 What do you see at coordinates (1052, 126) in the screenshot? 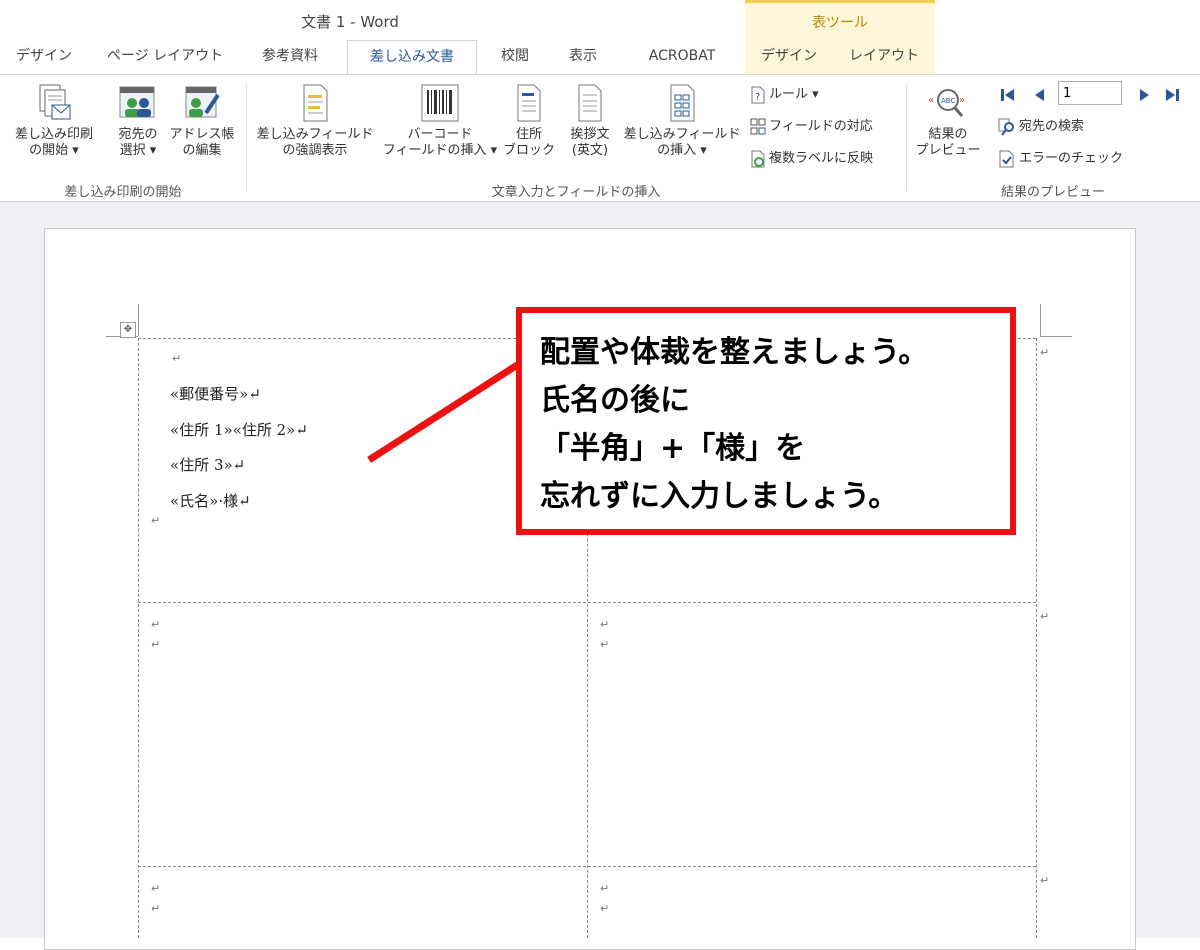
I see `find-recipient-label: 宛先の検索` at bounding box center [1052, 126].